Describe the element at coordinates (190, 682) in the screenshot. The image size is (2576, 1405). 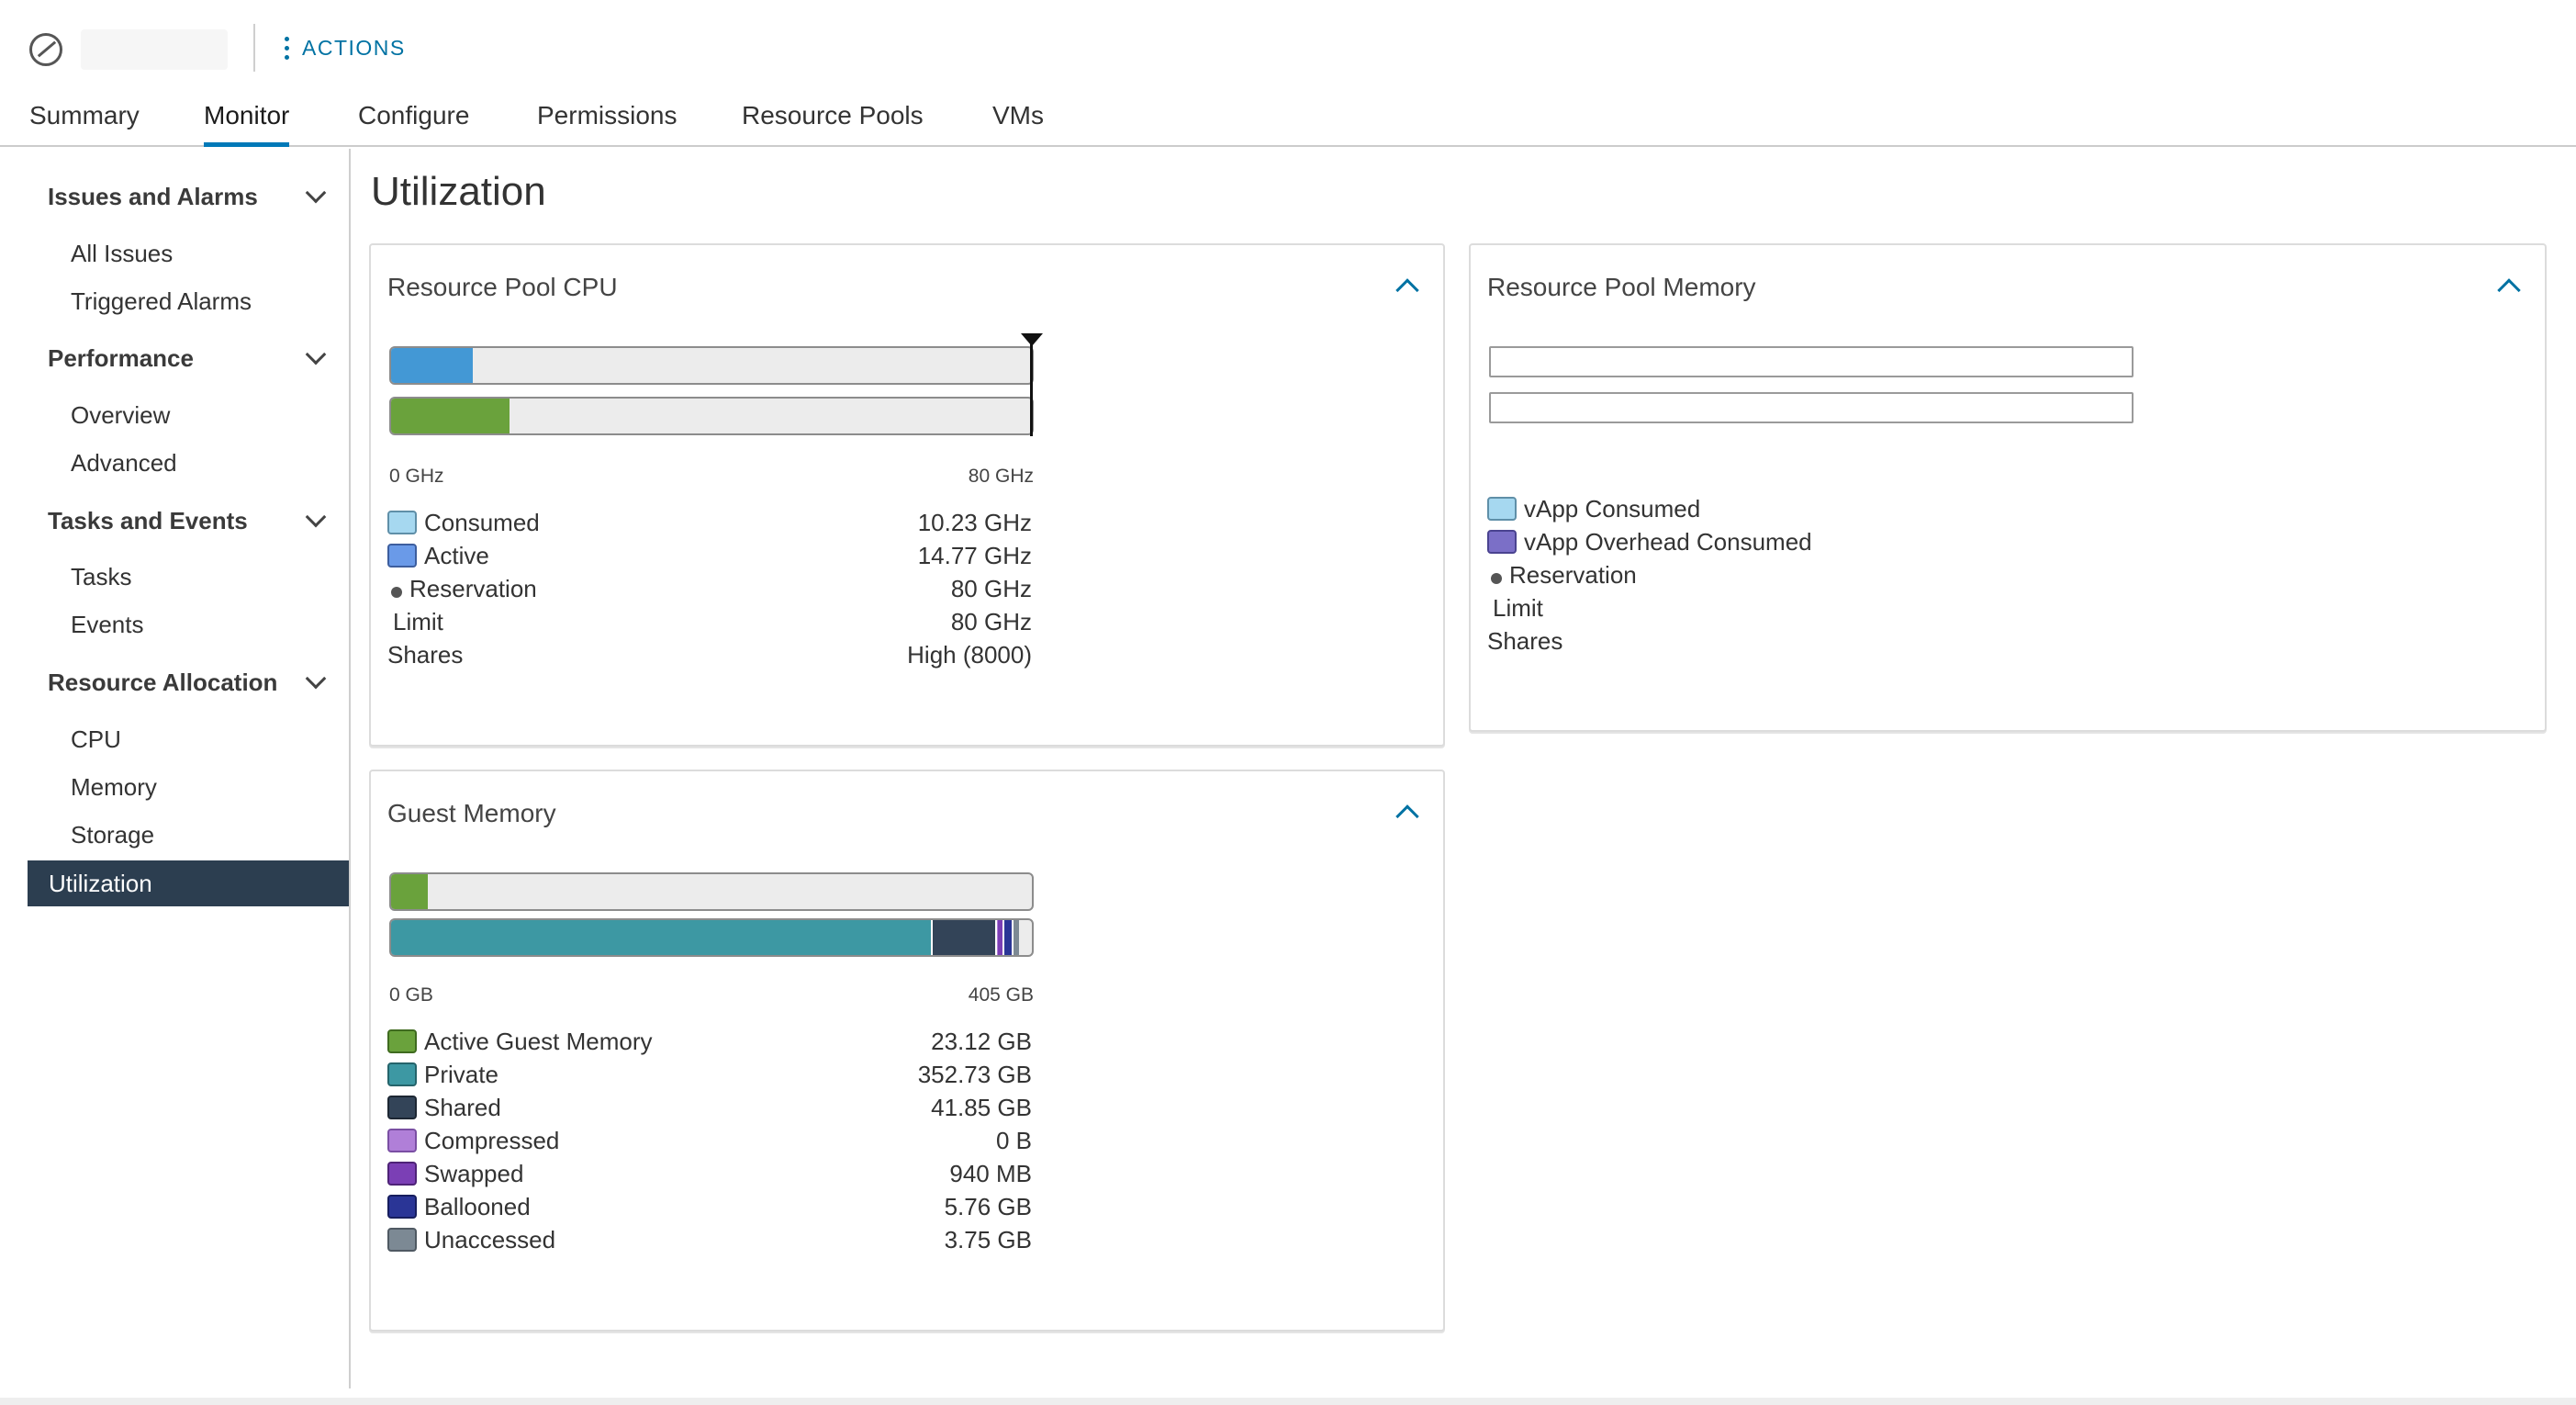
I see `nav-group-resource-allocation: Resource Allocation` at that location.